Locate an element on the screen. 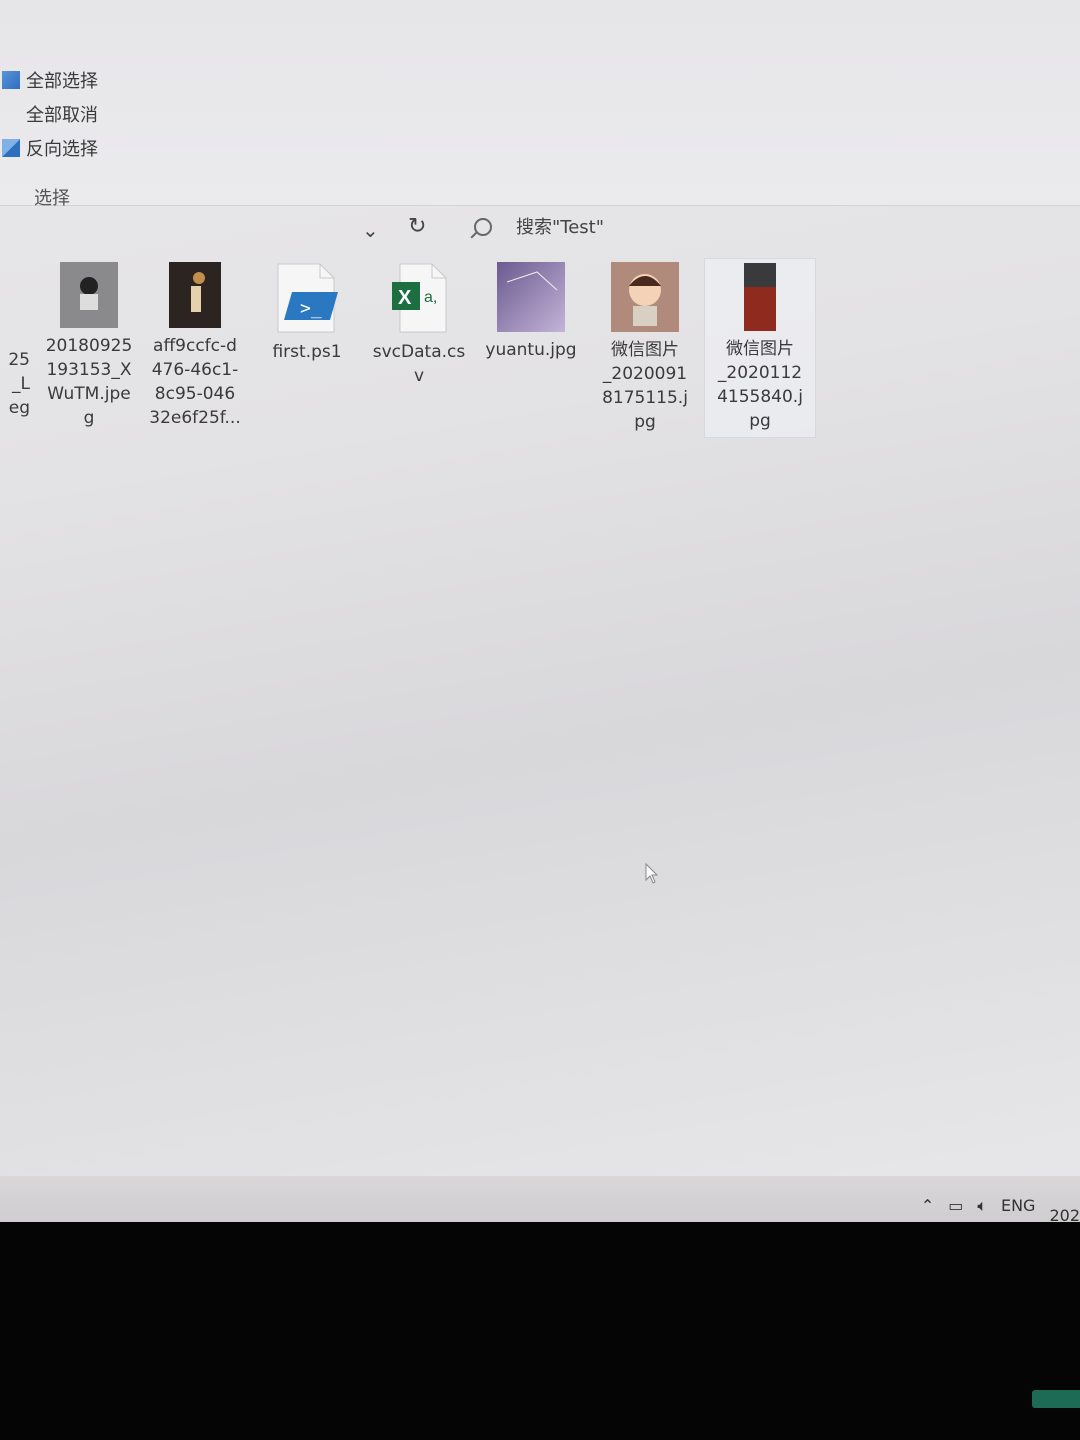 Image resolution: width=1080 pixels, height=1440 pixels. select-all-button: 全部选择 is located at coordinates (49, 80).